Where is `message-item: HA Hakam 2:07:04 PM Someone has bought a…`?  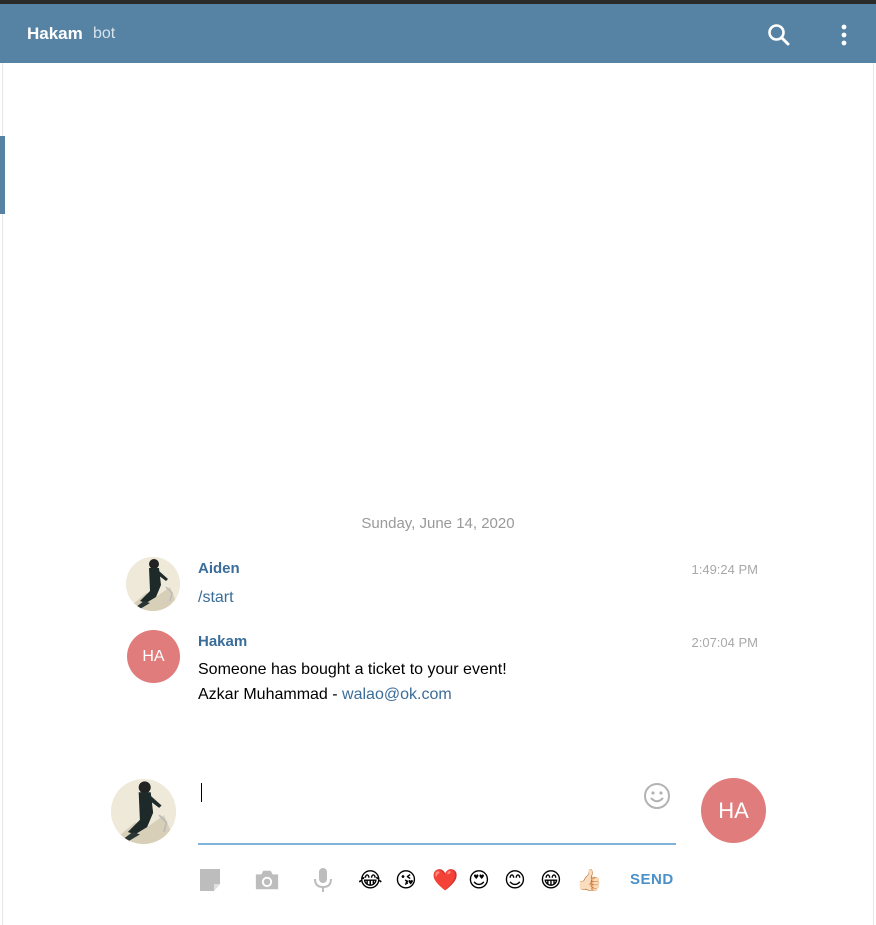 message-item: HA Hakam 2:07:04 PM Someone has bought a… is located at coordinates (446, 671).